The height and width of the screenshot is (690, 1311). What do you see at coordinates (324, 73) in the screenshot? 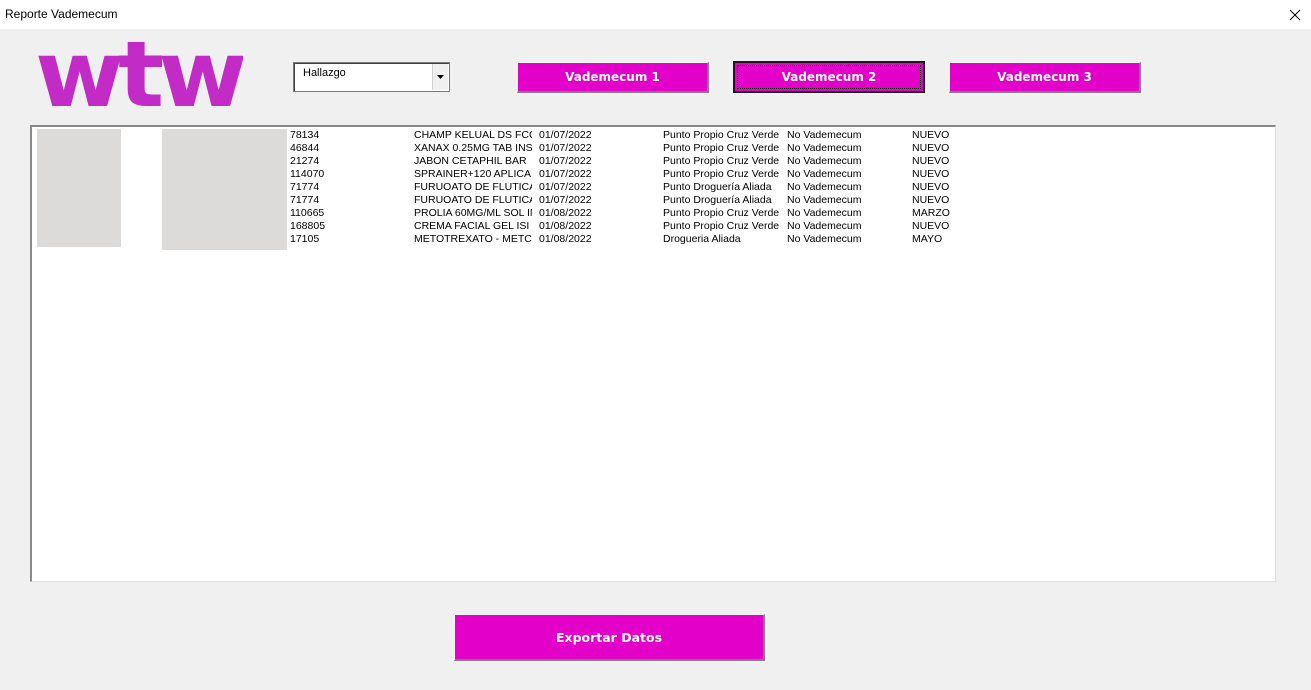
I see `filter-selected-value: Hallazgo` at bounding box center [324, 73].